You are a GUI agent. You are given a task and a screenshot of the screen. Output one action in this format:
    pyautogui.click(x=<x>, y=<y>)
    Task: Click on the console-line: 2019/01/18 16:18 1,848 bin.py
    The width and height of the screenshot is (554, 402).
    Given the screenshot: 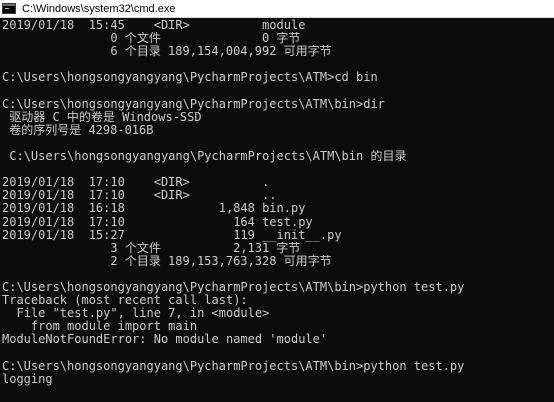 What is the action you would take?
    pyautogui.click(x=154, y=209)
    